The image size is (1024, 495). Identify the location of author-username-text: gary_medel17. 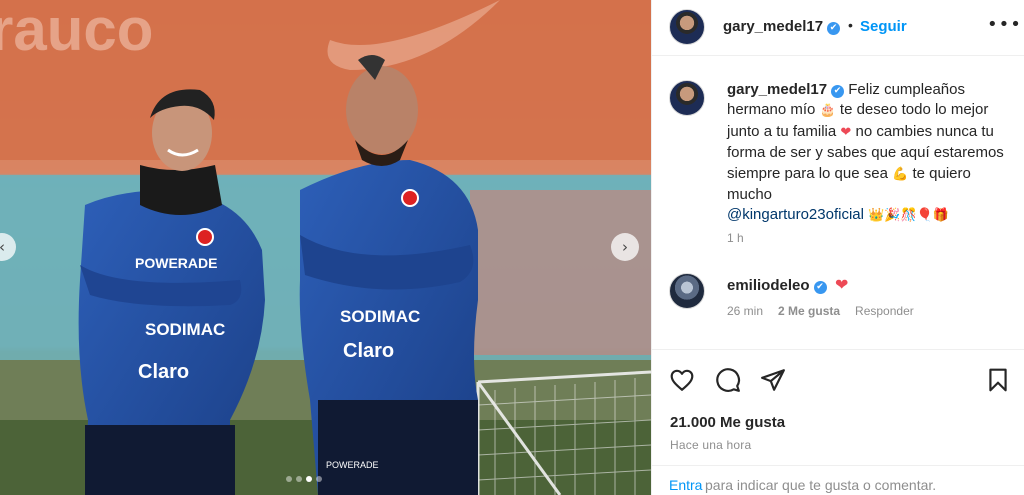
(773, 26).